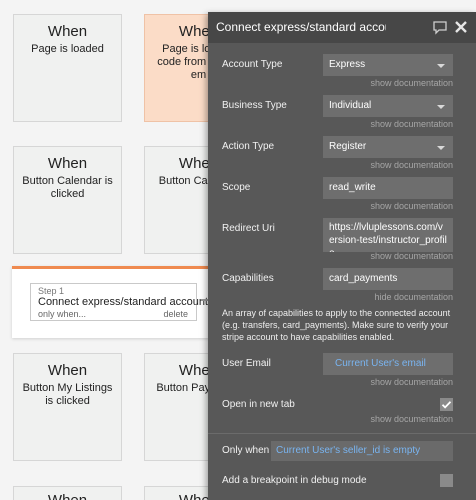 Image resolution: width=476 pixels, height=500 pixels. What do you see at coordinates (350, 105) in the screenshot?
I see `business-type-value: Individual` at bounding box center [350, 105].